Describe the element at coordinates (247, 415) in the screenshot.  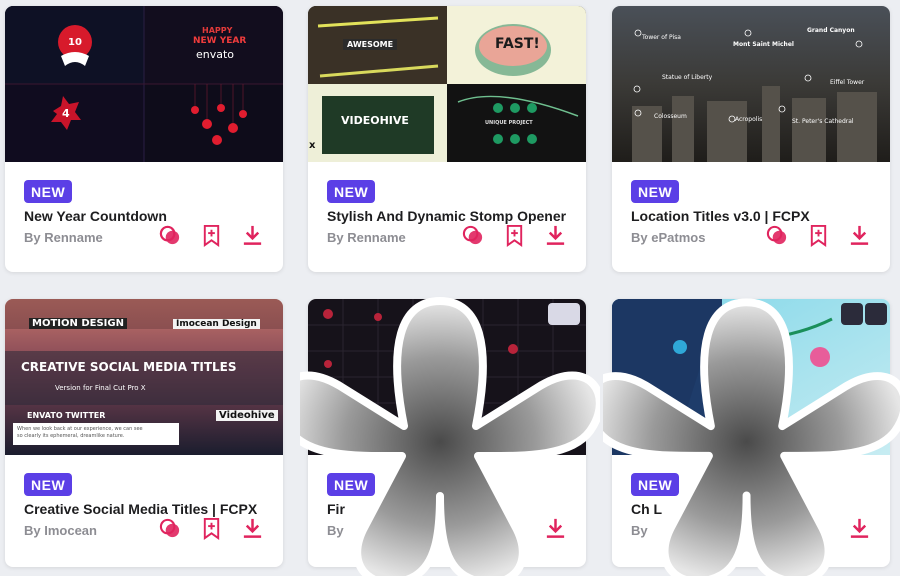
I see `thumb-videohive: Videohive` at that location.